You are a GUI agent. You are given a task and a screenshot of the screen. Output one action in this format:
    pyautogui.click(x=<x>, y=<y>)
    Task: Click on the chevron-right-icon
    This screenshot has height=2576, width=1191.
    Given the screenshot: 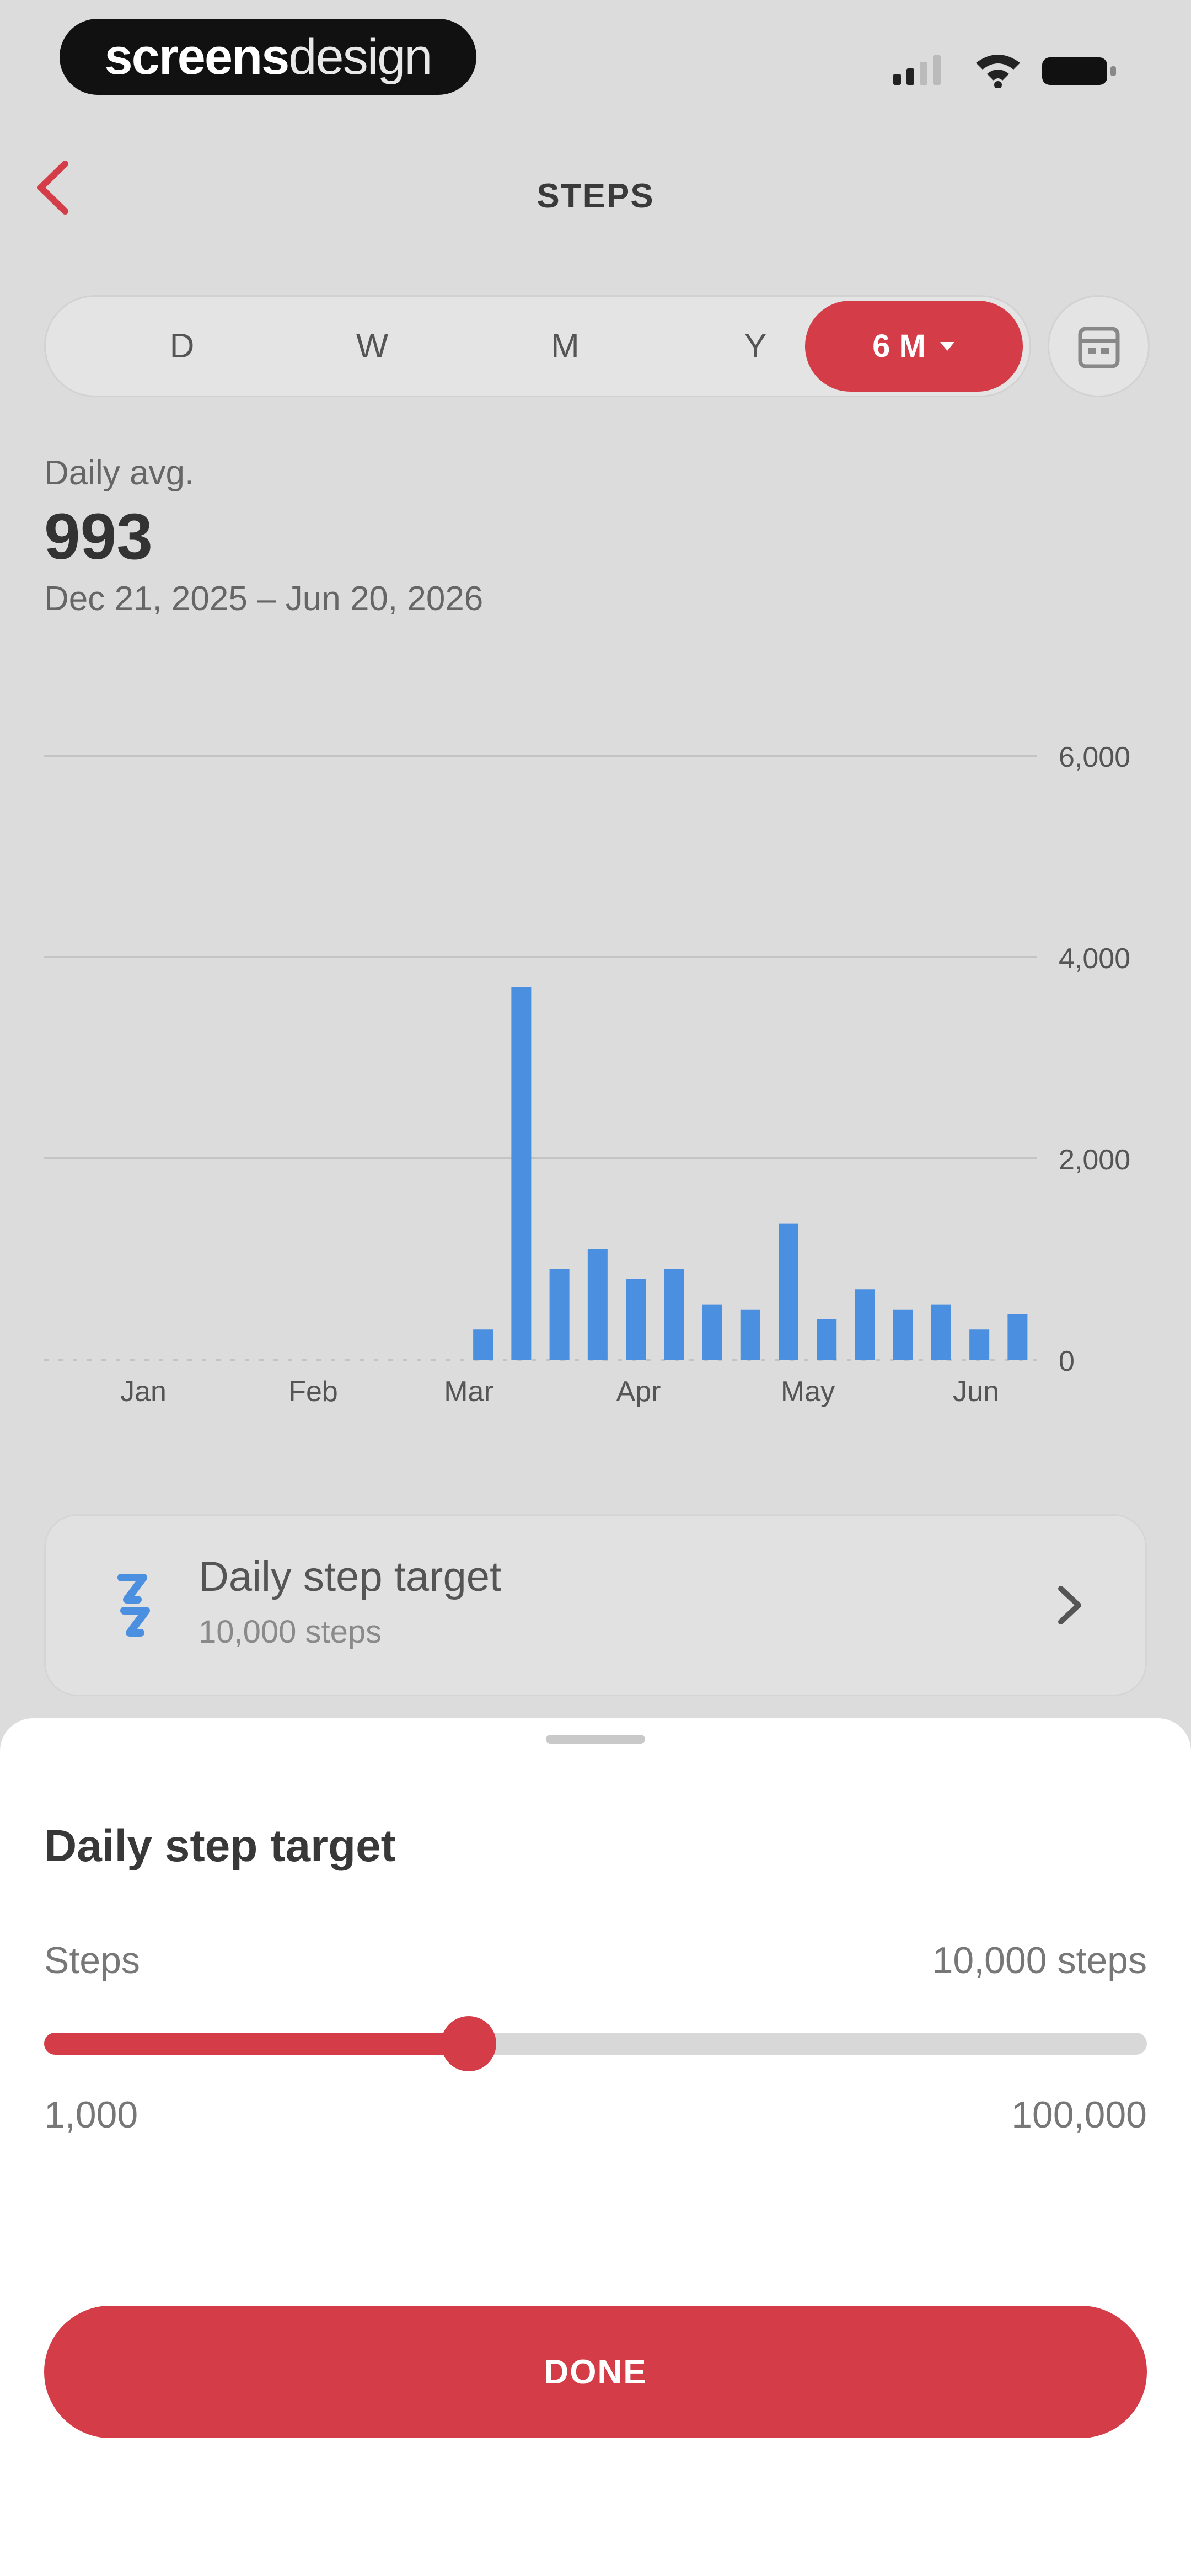 What is the action you would take?
    pyautogui.click(x=1069, y=1605)
    